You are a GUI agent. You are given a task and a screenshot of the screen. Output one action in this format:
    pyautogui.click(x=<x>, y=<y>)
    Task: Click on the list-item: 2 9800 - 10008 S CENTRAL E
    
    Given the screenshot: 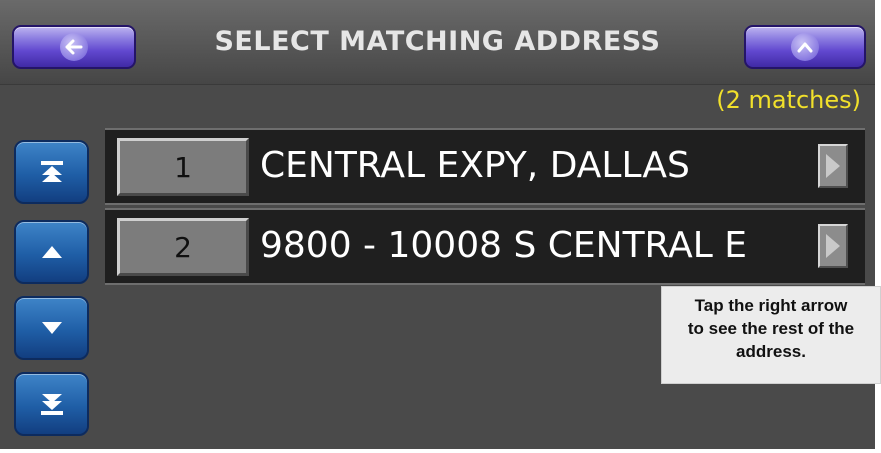 What is the action you would take?
    pyautogui.click(x=485, y=246)
    